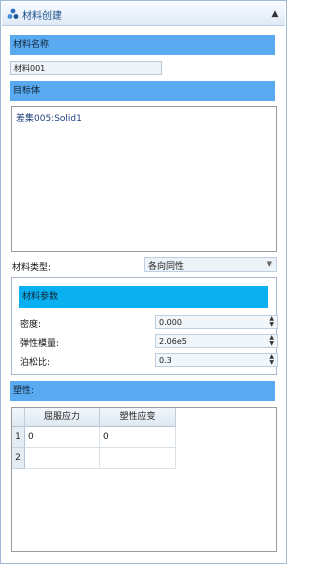  I want to click on density-spinbox: 0.000 ▲ ▼, so click(216, 322).